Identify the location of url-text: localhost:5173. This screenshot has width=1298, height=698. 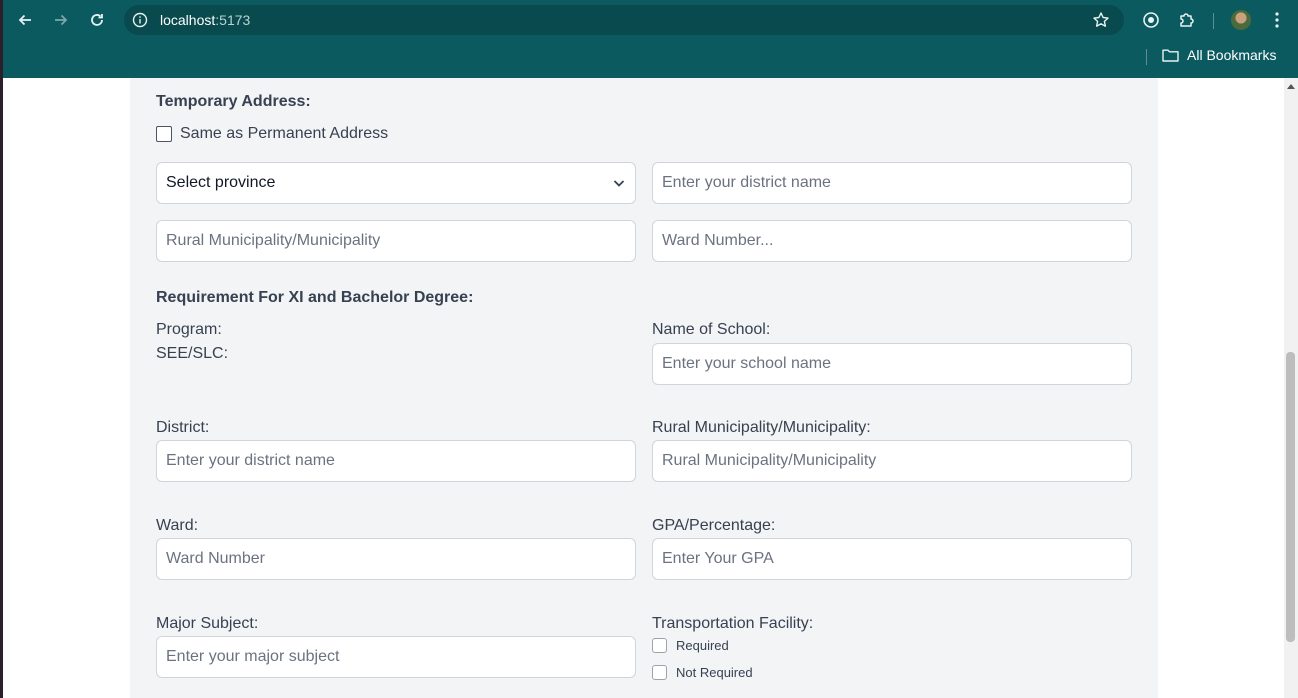
(205, 20).